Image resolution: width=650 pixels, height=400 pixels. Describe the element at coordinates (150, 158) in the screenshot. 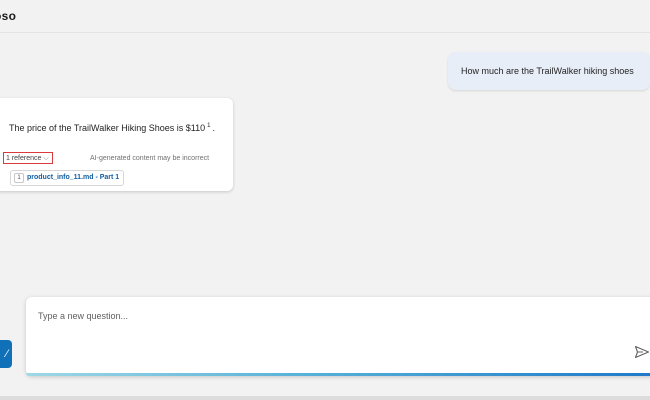

I see `ai-disclaimer: AI-generated content may be incorrect` at that location.